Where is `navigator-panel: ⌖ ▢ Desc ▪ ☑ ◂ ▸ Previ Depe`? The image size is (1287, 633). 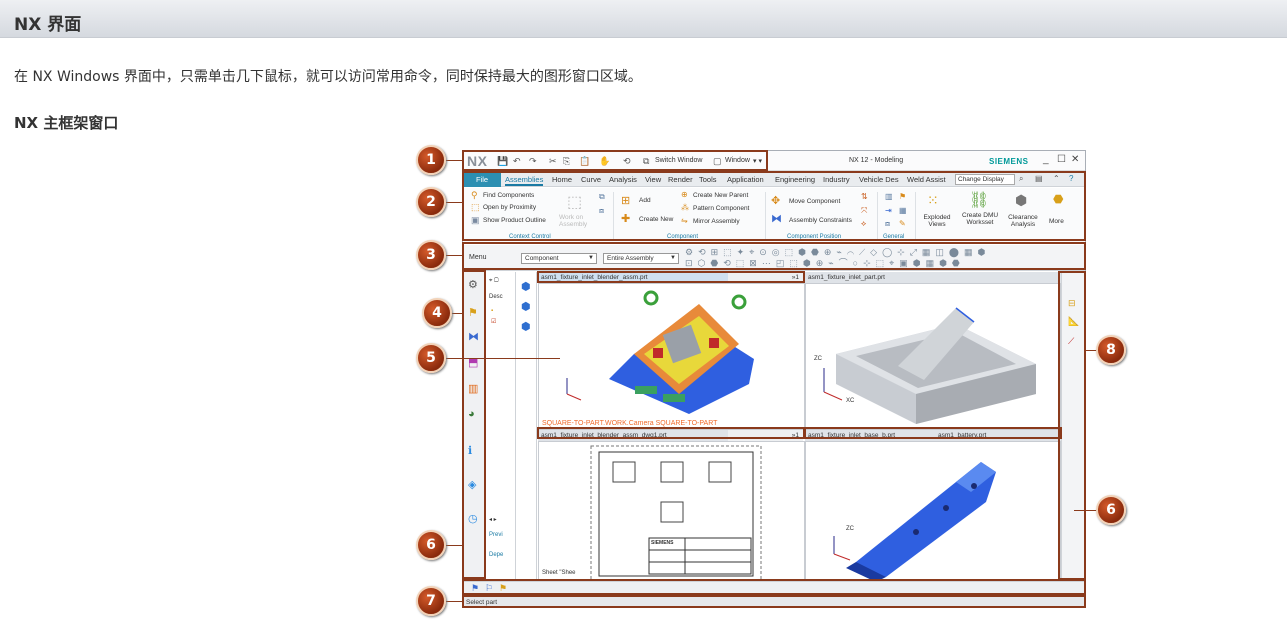
navigator-panel: ⌖ ▢ Desc ▪ ☑ ◂ ▸ Previ Depe is located at coordinates (500, 426).